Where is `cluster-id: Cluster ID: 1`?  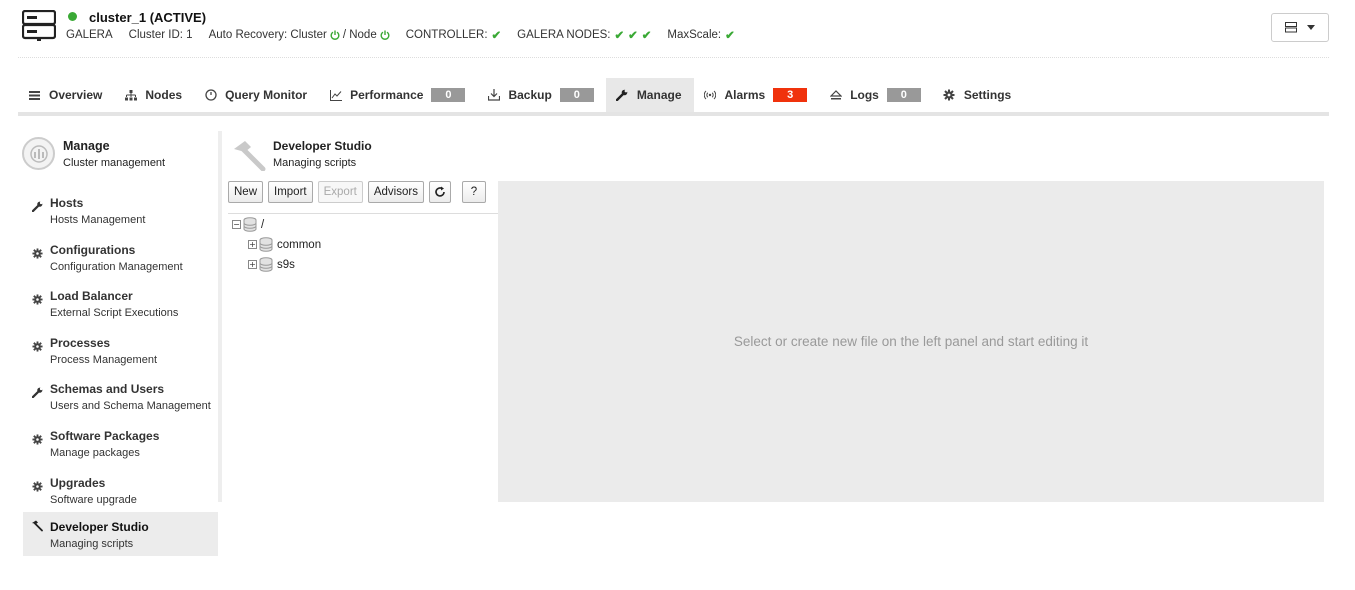 cluster-id: Cluster ID: 1 is located at coordinates (160, 35).